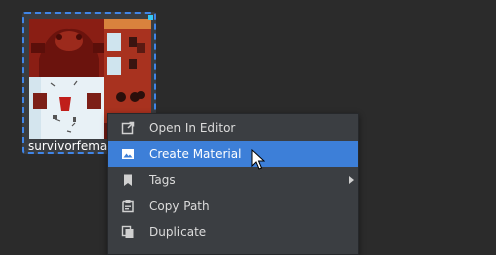  Describe the element at coordinates (351, 180) in the screenshot. I see `submenu-arrow-icon` at that location.